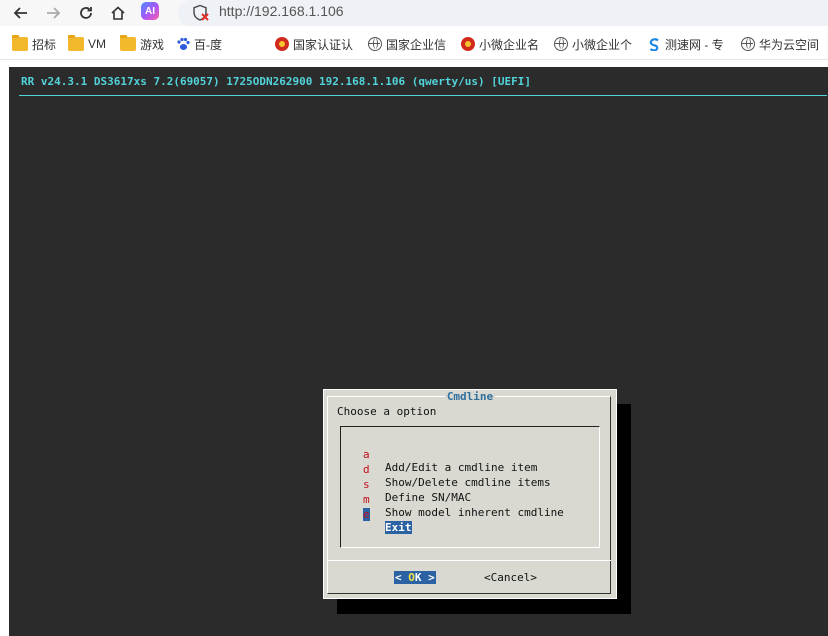 Image resolution: width=828 pixels, height=636 pixels. What do you see at coordinates (423, 95) in the screenshot?
I see `status-divider` at bounding box center [423, 95].